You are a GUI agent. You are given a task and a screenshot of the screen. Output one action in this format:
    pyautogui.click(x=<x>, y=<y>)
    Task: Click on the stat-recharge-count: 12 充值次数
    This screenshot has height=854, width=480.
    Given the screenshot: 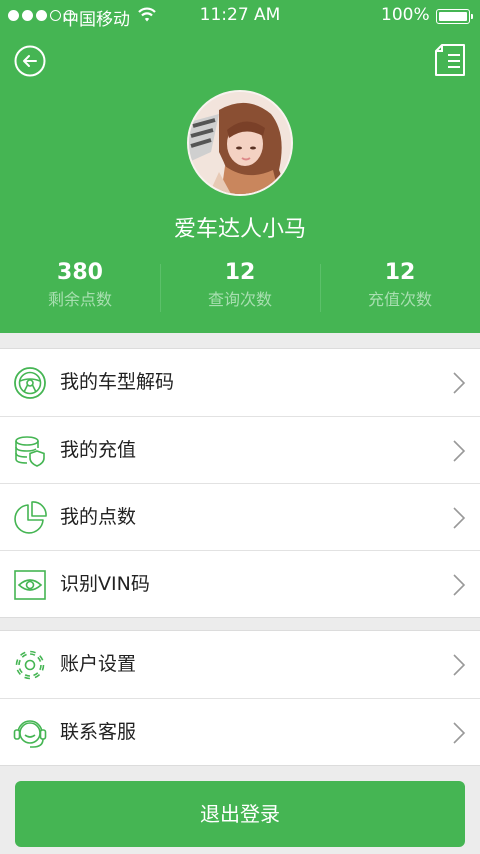 What is the action you would take?
    pyautogui.click(x=400, y=288)
    